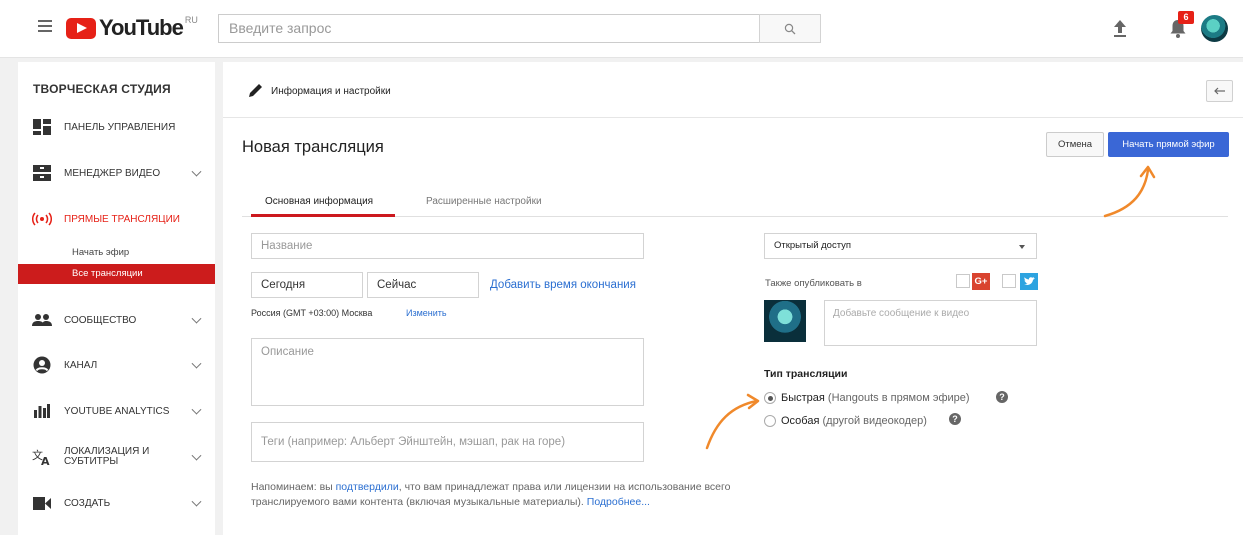 This screenshot has width=1243, height=535. I want to click on option-fast-text: Быстрая, so click(803, 398).